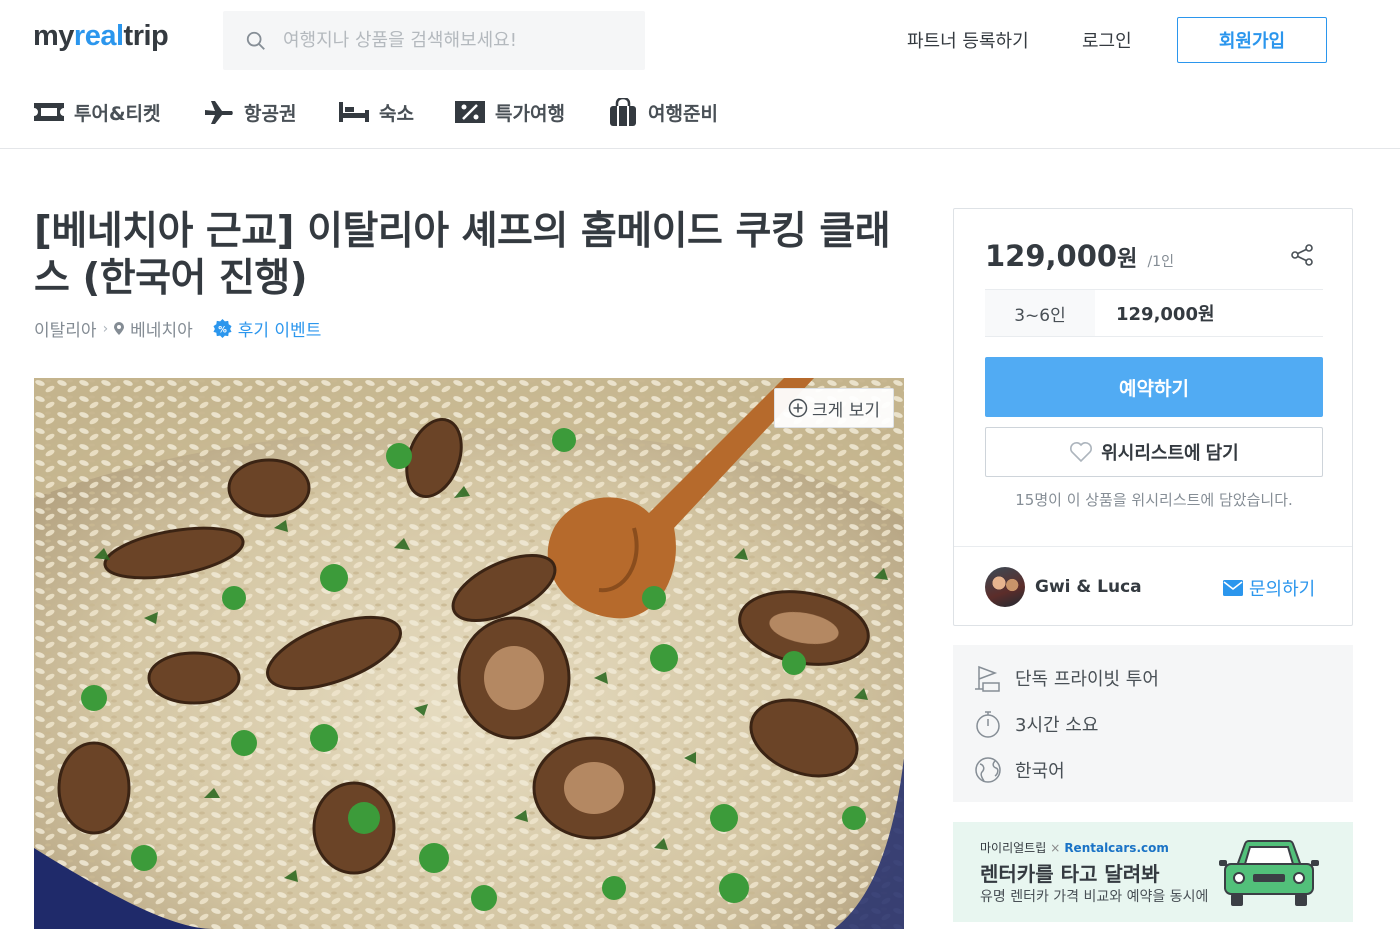  Describe the element at coordinates (1005, 587) in the screenshot. I see `avatar` at that location.